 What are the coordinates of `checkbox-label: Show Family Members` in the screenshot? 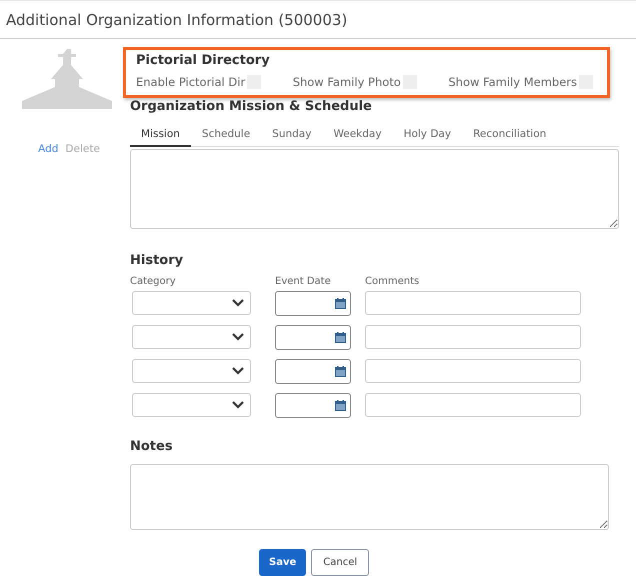 It's located at (512, 82).